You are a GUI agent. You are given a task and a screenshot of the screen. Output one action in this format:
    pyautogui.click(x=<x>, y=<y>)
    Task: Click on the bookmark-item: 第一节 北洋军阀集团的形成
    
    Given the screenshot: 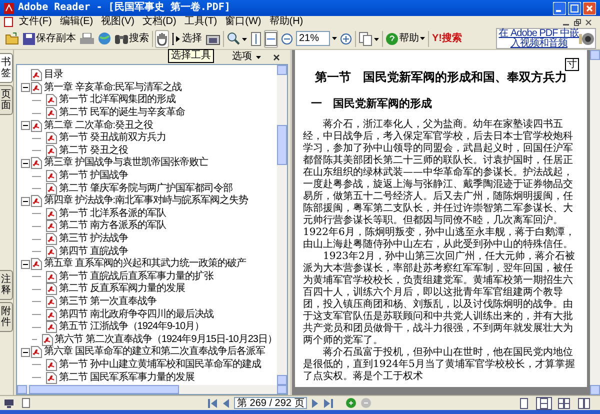 What is the action you would take?
    pyautogui.click(x=117, y=100)
    